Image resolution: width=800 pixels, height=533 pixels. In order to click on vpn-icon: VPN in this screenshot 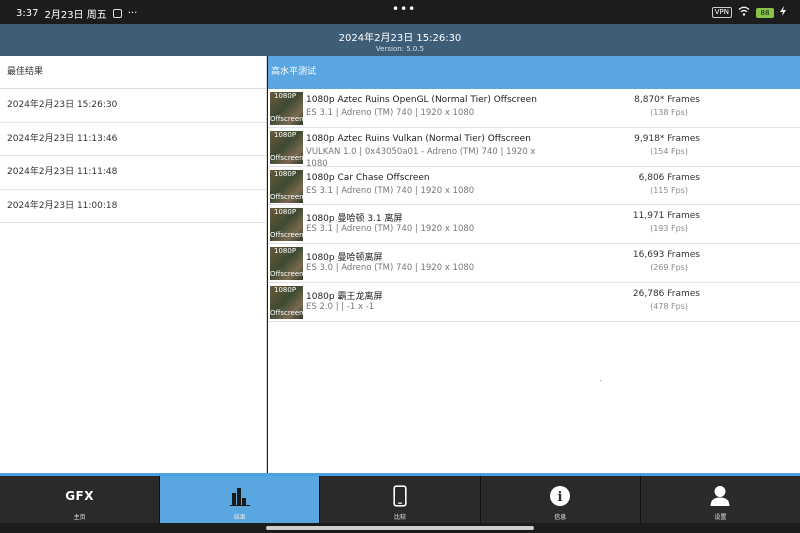, I will do `click(721, 12)`.